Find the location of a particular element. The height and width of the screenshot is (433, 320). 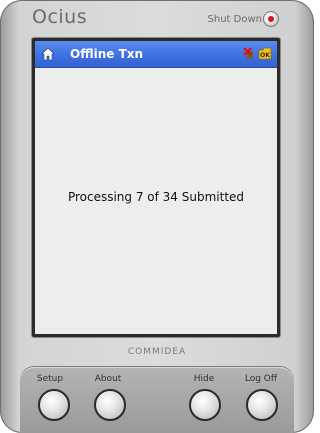

svg-text: OK is located at coordinates (265, 55).